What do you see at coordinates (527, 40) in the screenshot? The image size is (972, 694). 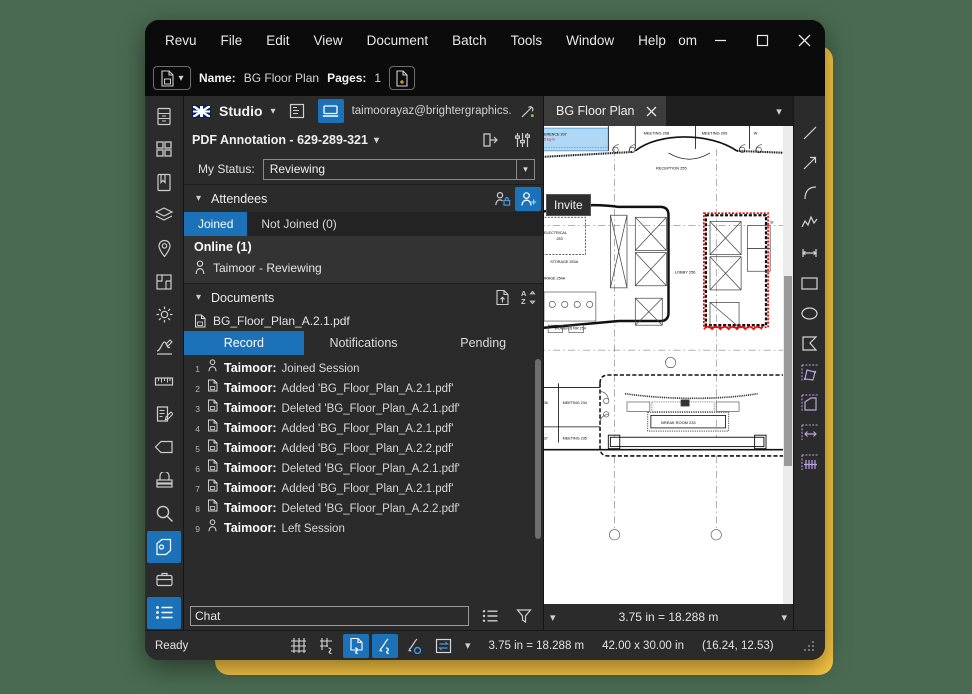 I see `menu-item-tools: Tools` at bounding box center [527, 40].